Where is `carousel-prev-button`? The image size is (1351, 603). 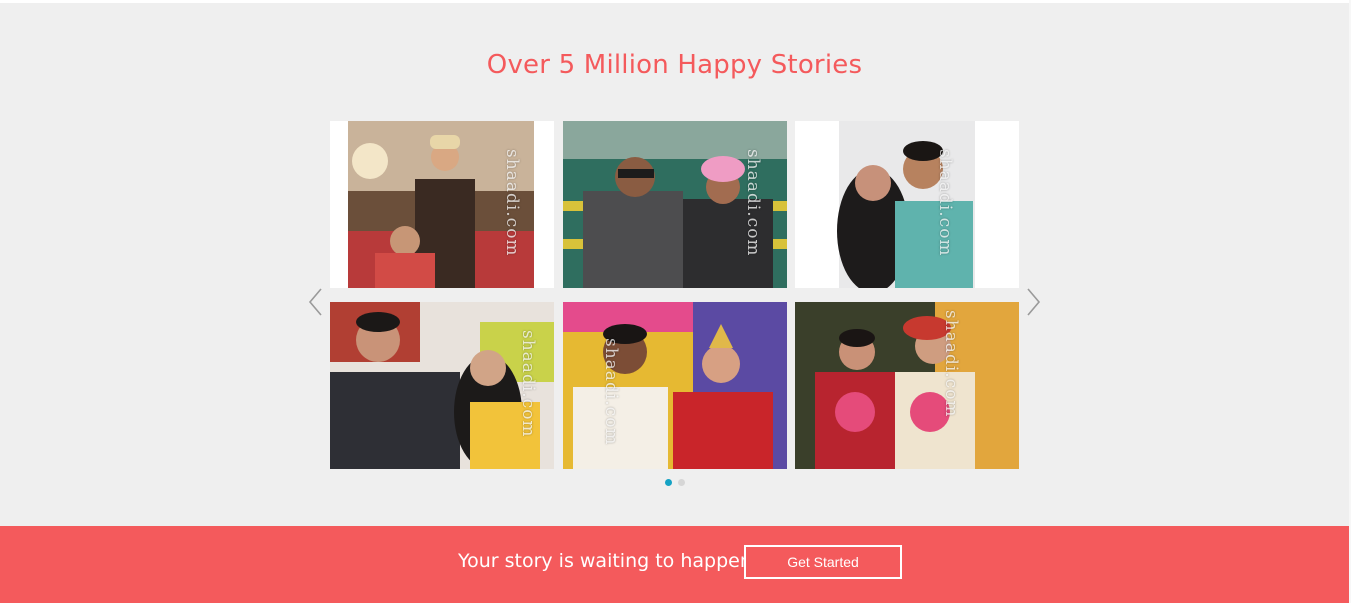 carousel-prev-button is located at coordinates (316, 302).